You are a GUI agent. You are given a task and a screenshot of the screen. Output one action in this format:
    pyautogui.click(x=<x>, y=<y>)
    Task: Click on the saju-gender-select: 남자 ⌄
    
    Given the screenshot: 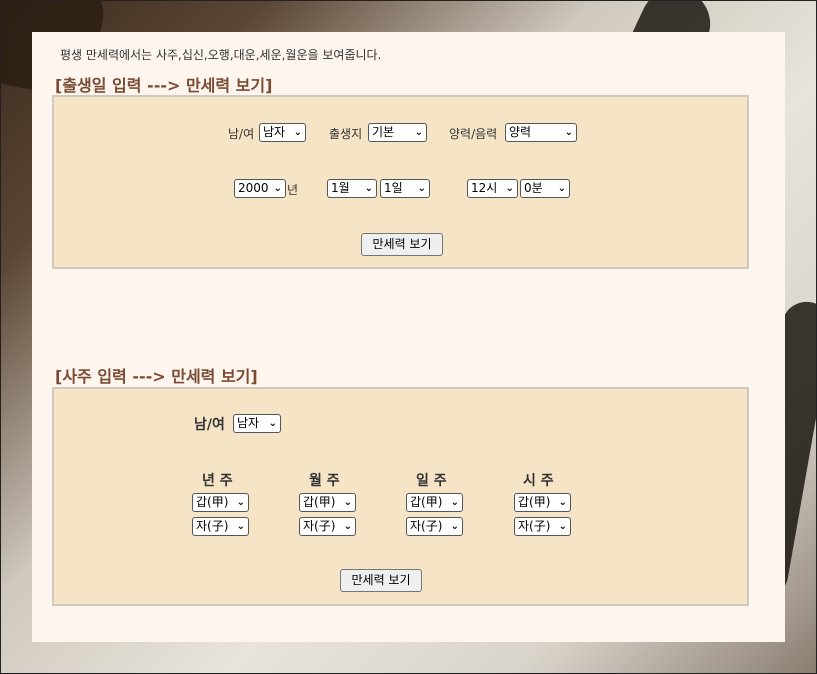 What is the action you would take?
    pyautogui.click(x=257, y=423)
    